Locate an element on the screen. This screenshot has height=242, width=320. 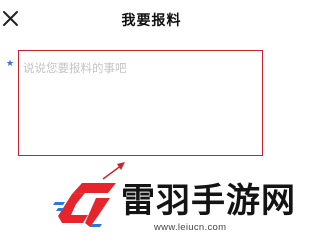
site-logo-icon is located at coordinates (84, 205).